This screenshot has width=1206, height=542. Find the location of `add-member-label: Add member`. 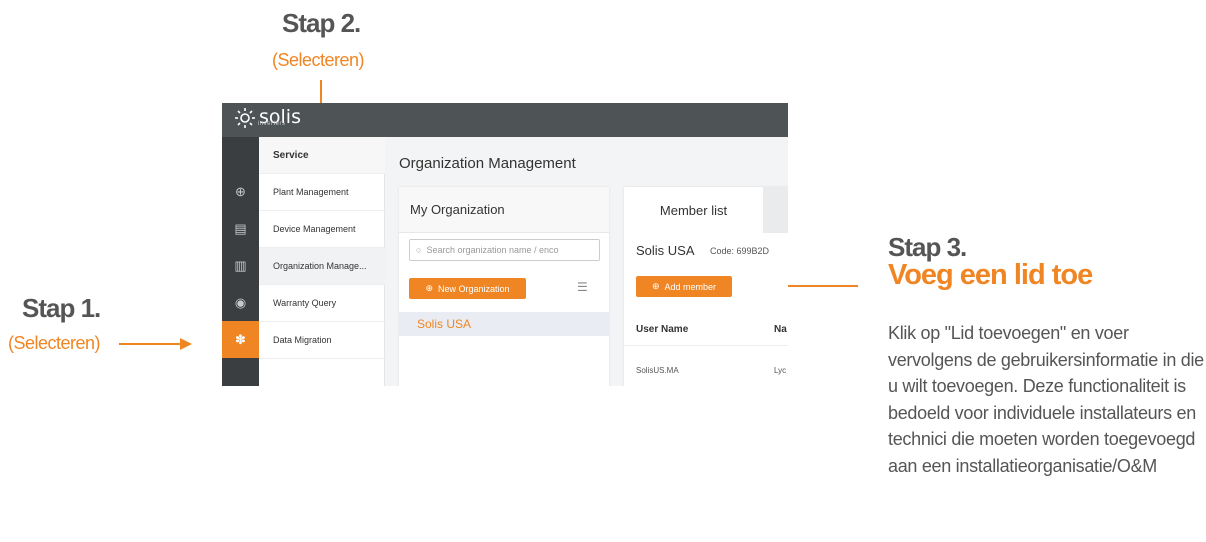

add-member-label: Add member is located at coordinates (690, 286).